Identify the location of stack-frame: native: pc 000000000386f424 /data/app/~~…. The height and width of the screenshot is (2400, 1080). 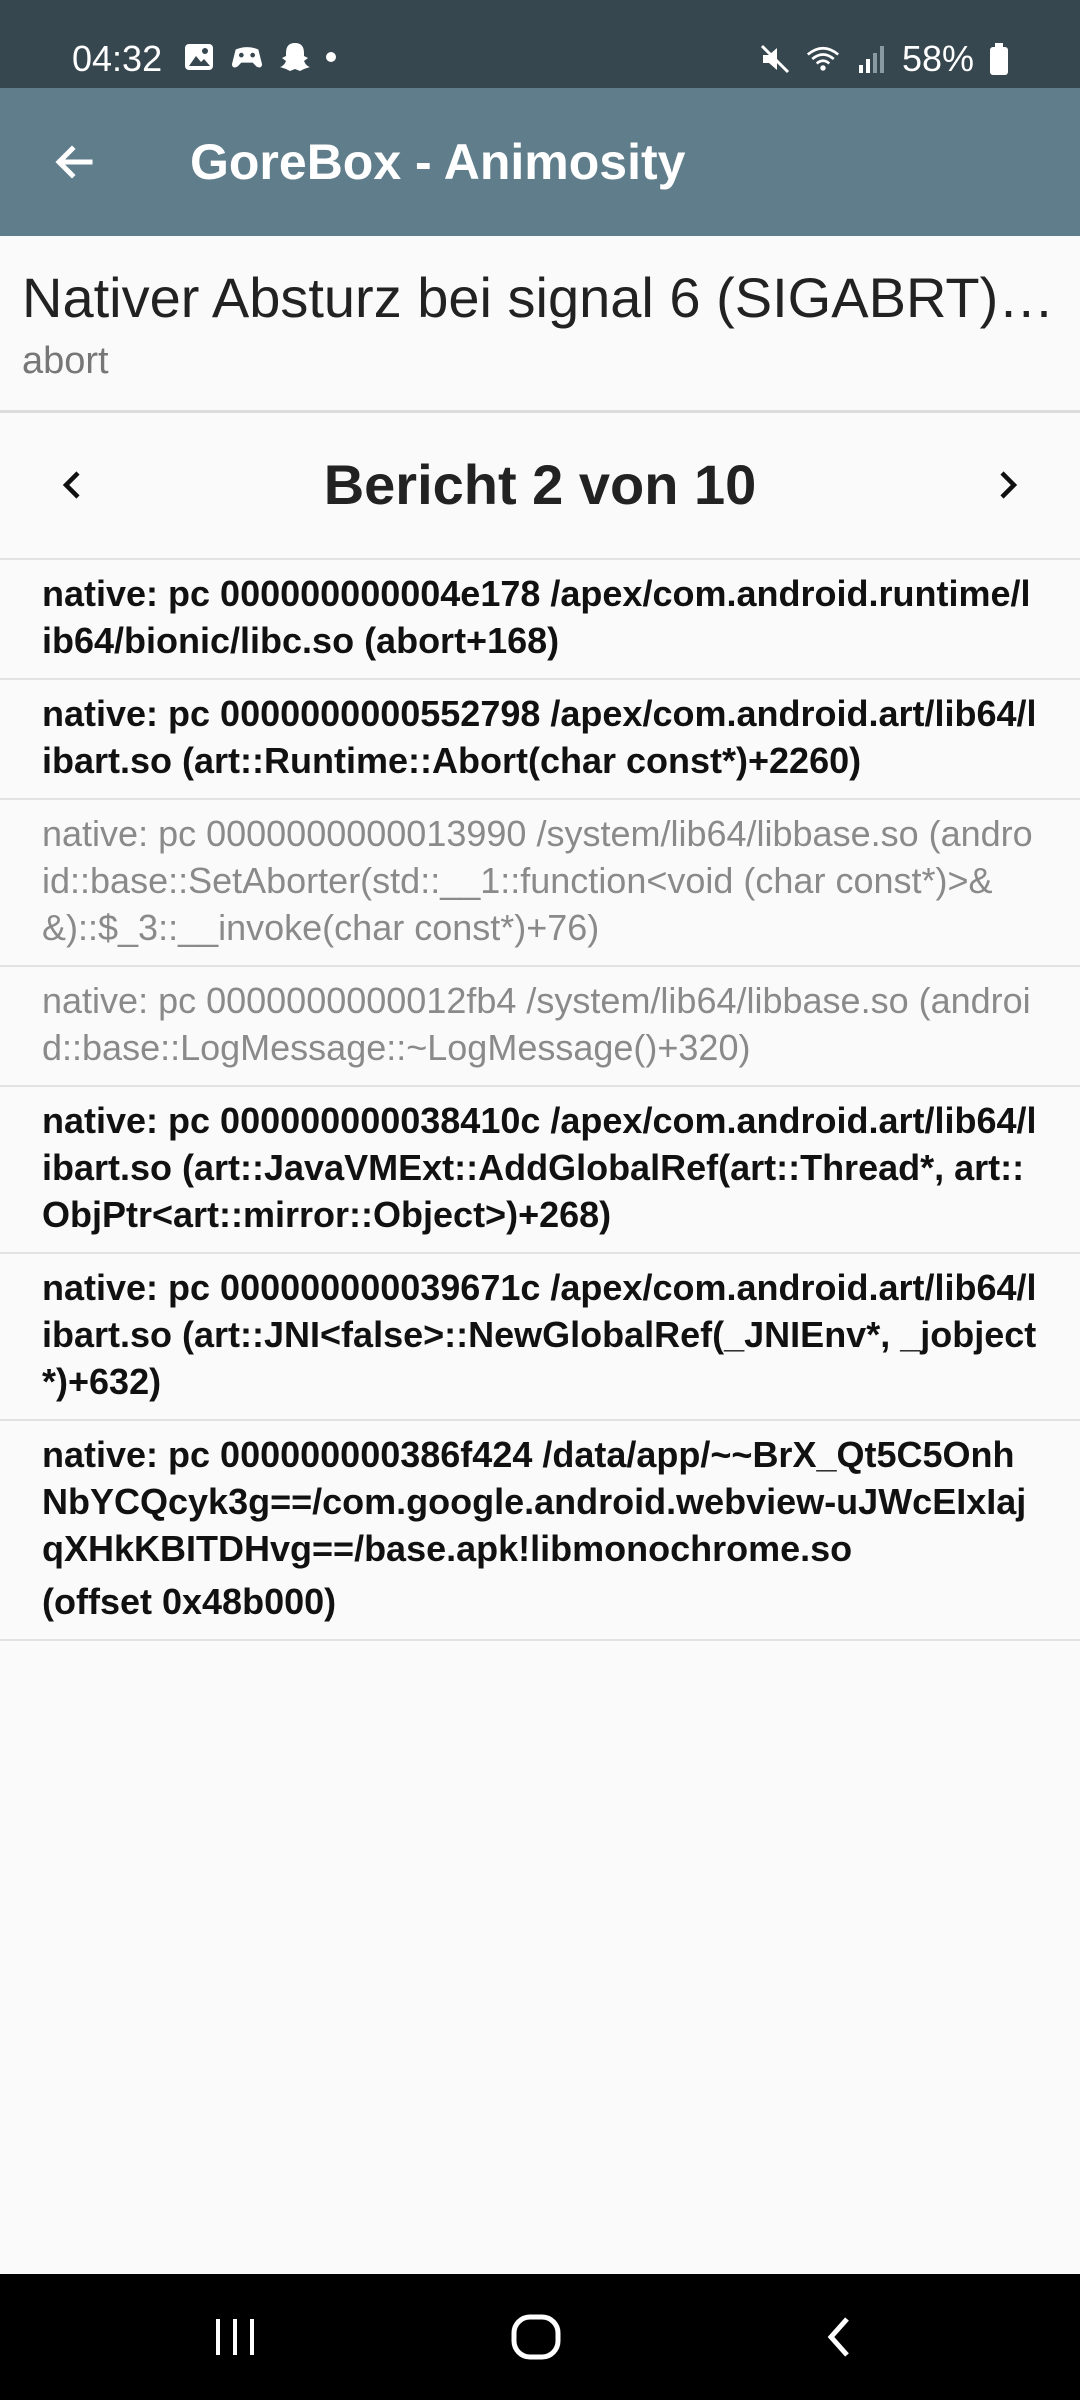
(540, 1529).